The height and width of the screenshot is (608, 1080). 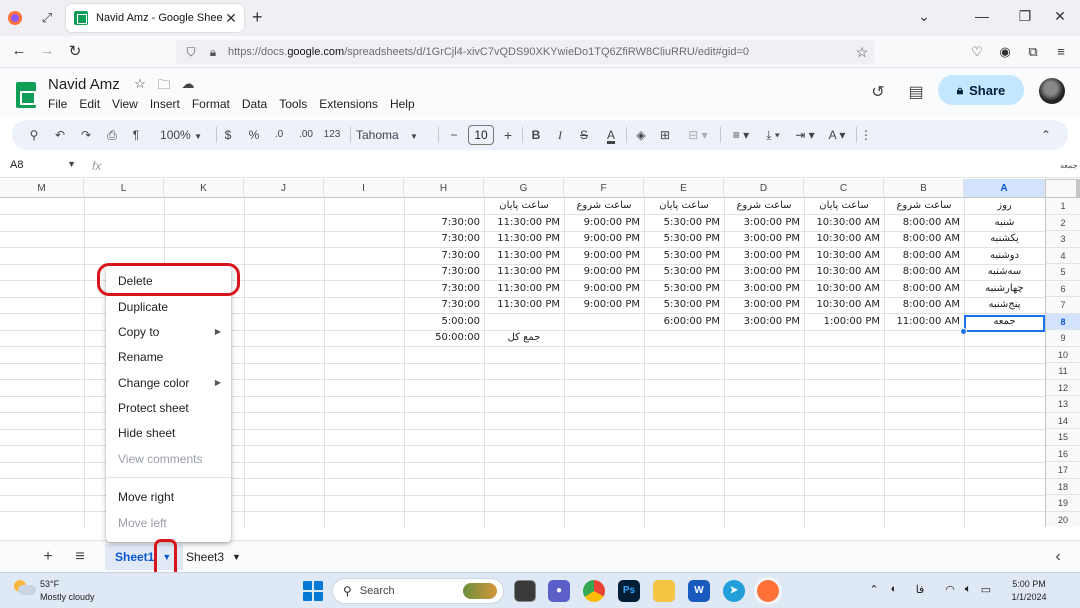 What do you see at coordinates (168, 383) in the screenshot?
I see `menu-item-change-color: Change color ▶` at bounding box center [168, 383].